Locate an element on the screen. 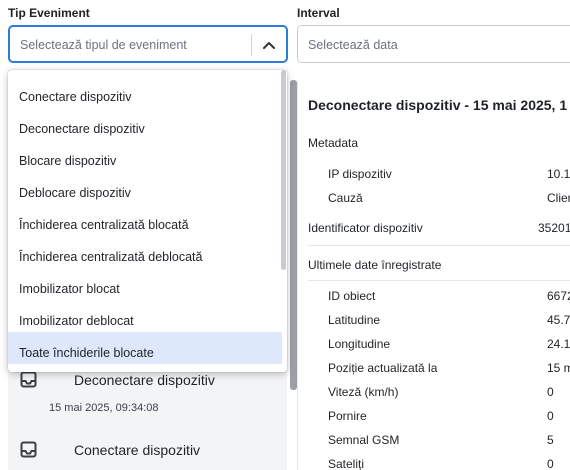  data-value: 6672 is located at coordinates (558, 296).